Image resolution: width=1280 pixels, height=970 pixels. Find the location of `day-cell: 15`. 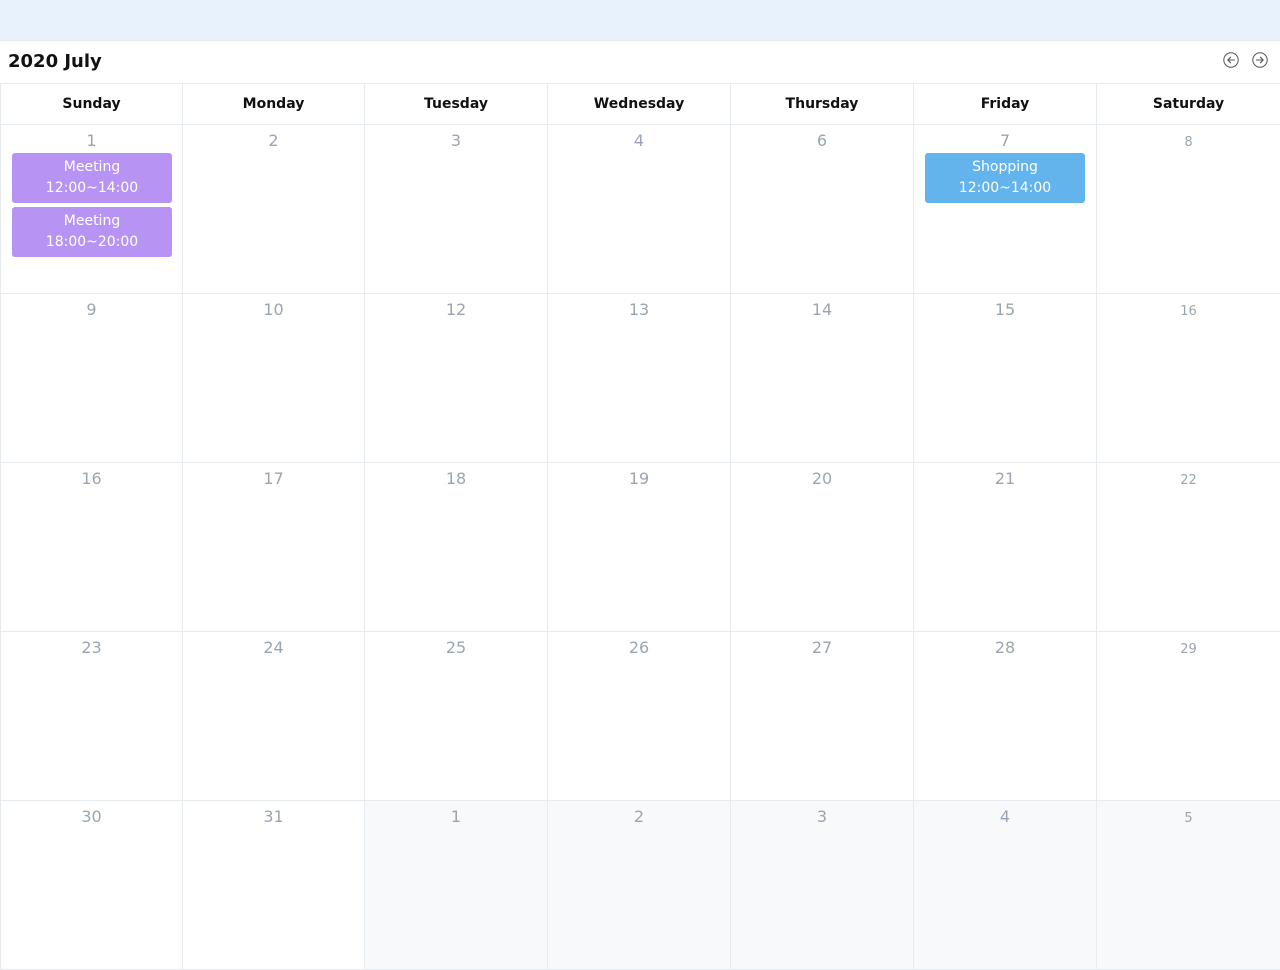

day-cell: 15 is located at coordinates (1004, 378).